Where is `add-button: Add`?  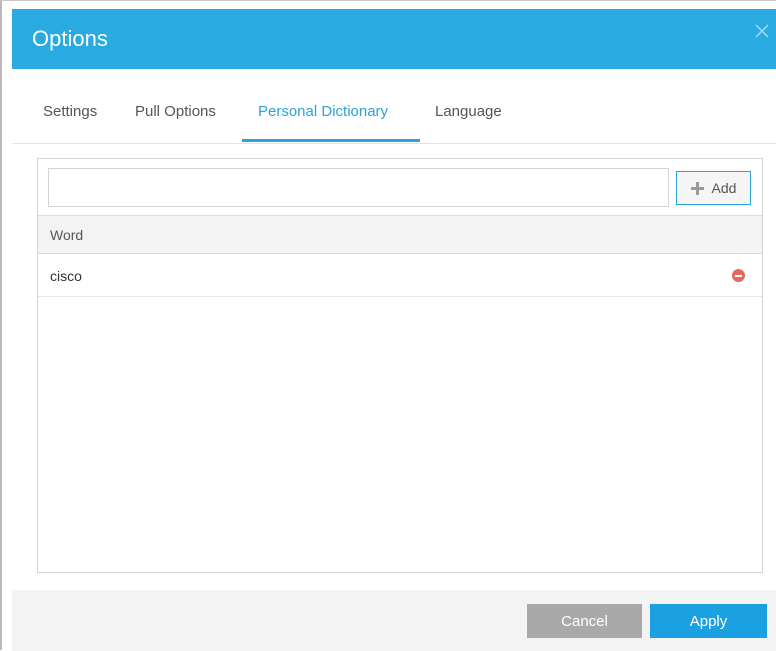
add-button: Add is located at coordinates (713, 188).